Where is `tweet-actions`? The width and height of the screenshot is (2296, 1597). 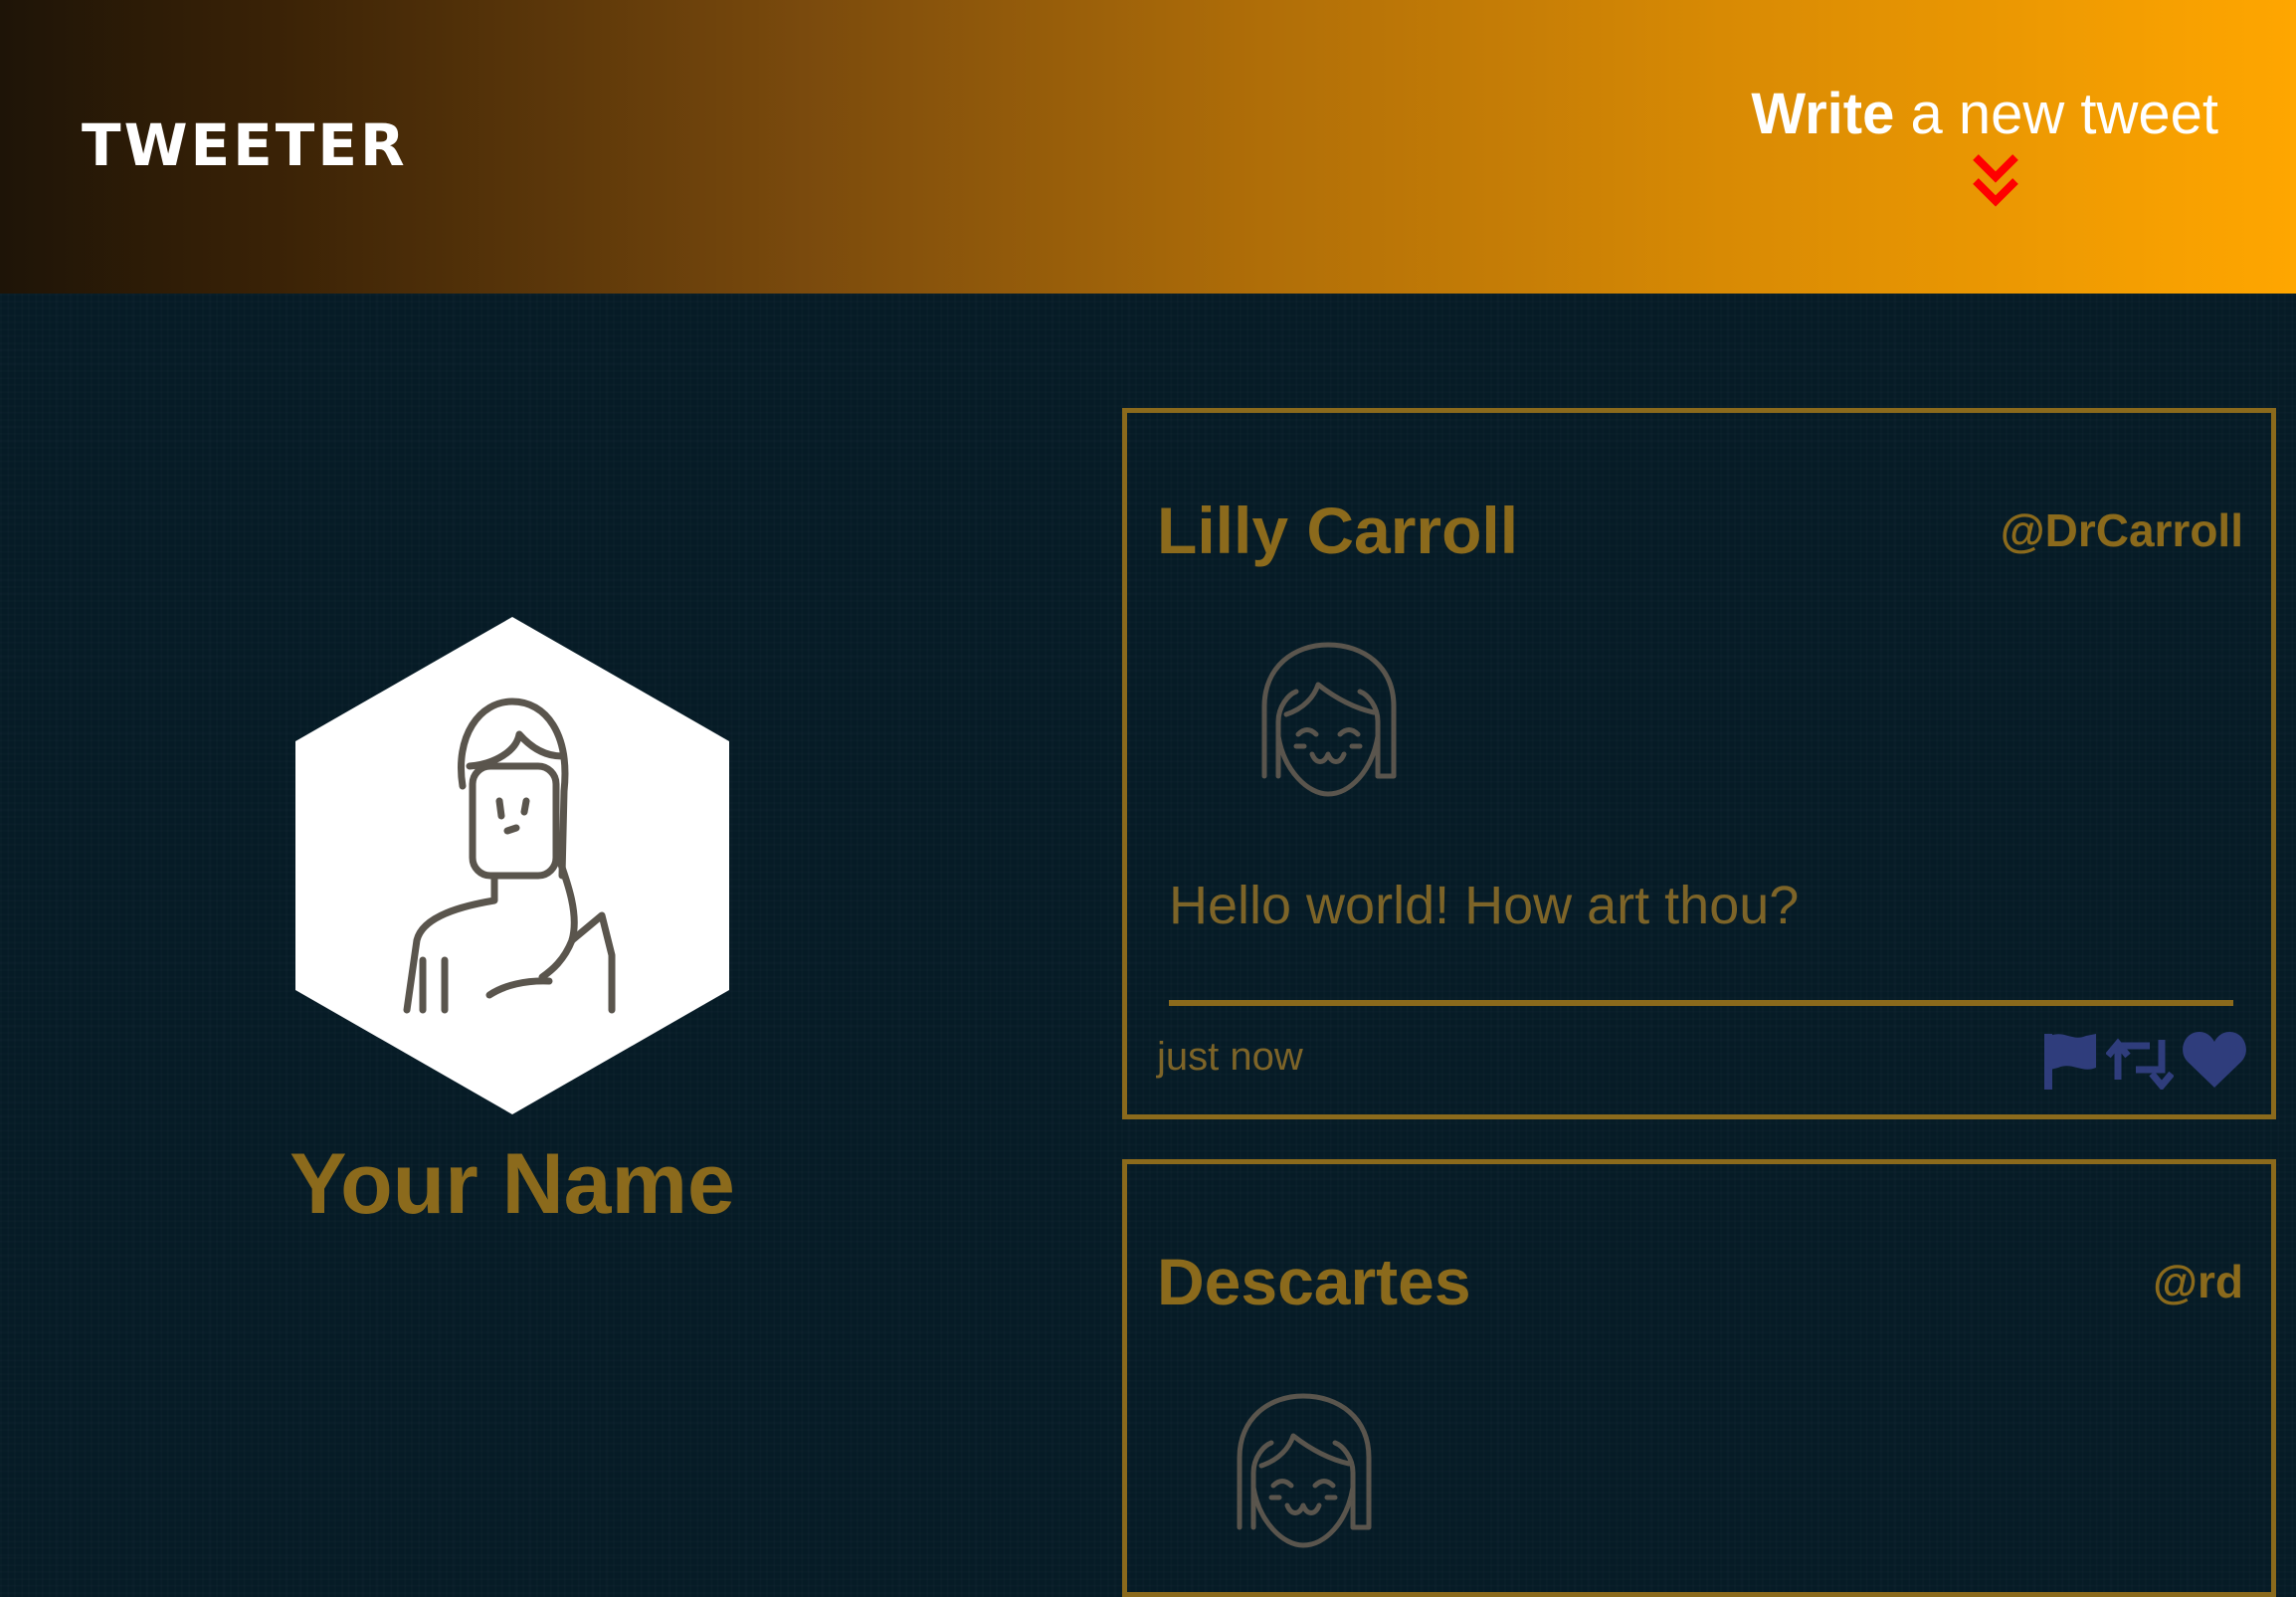
tweet-actions is located at coordinates (2147, 1063).